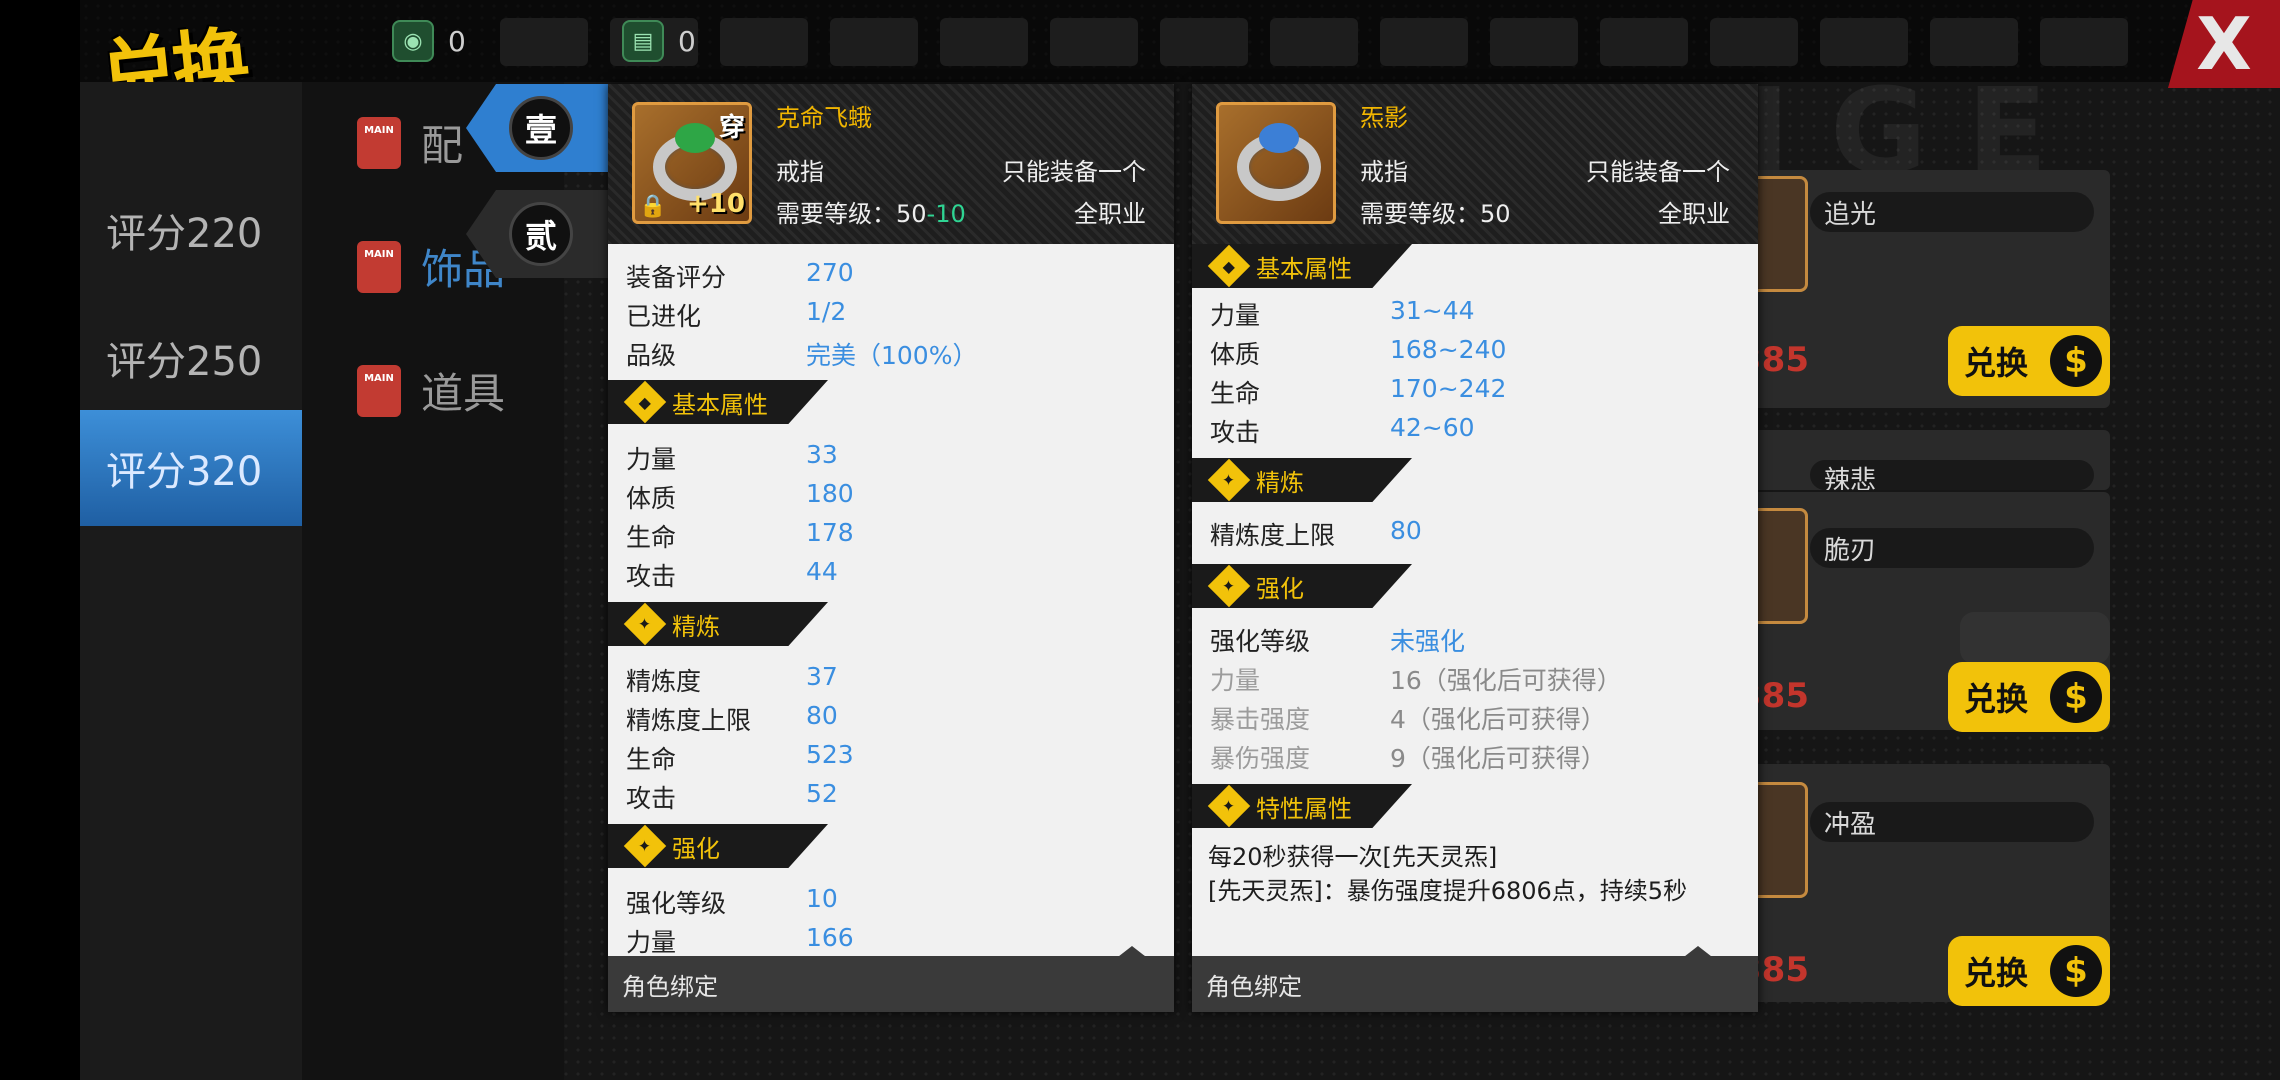  Describe the element at coordinates (696, 848) in the screenshot. I see `section-title: 强化` at that location.